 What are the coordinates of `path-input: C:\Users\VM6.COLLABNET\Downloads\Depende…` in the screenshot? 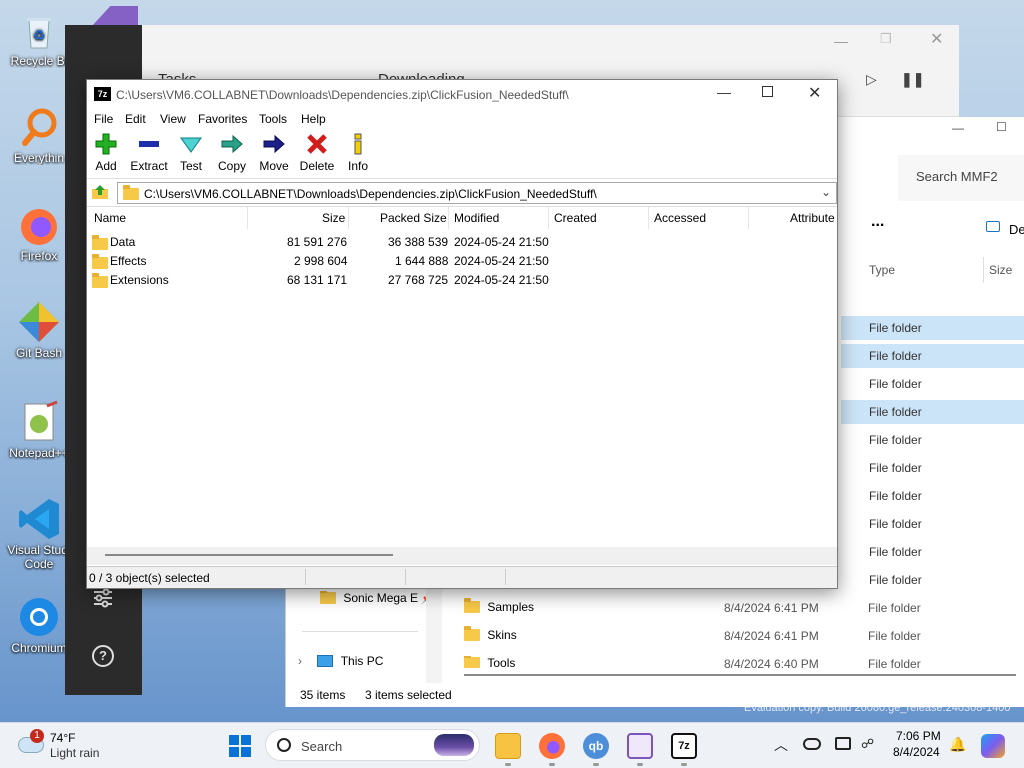 It's located at (477, 193).